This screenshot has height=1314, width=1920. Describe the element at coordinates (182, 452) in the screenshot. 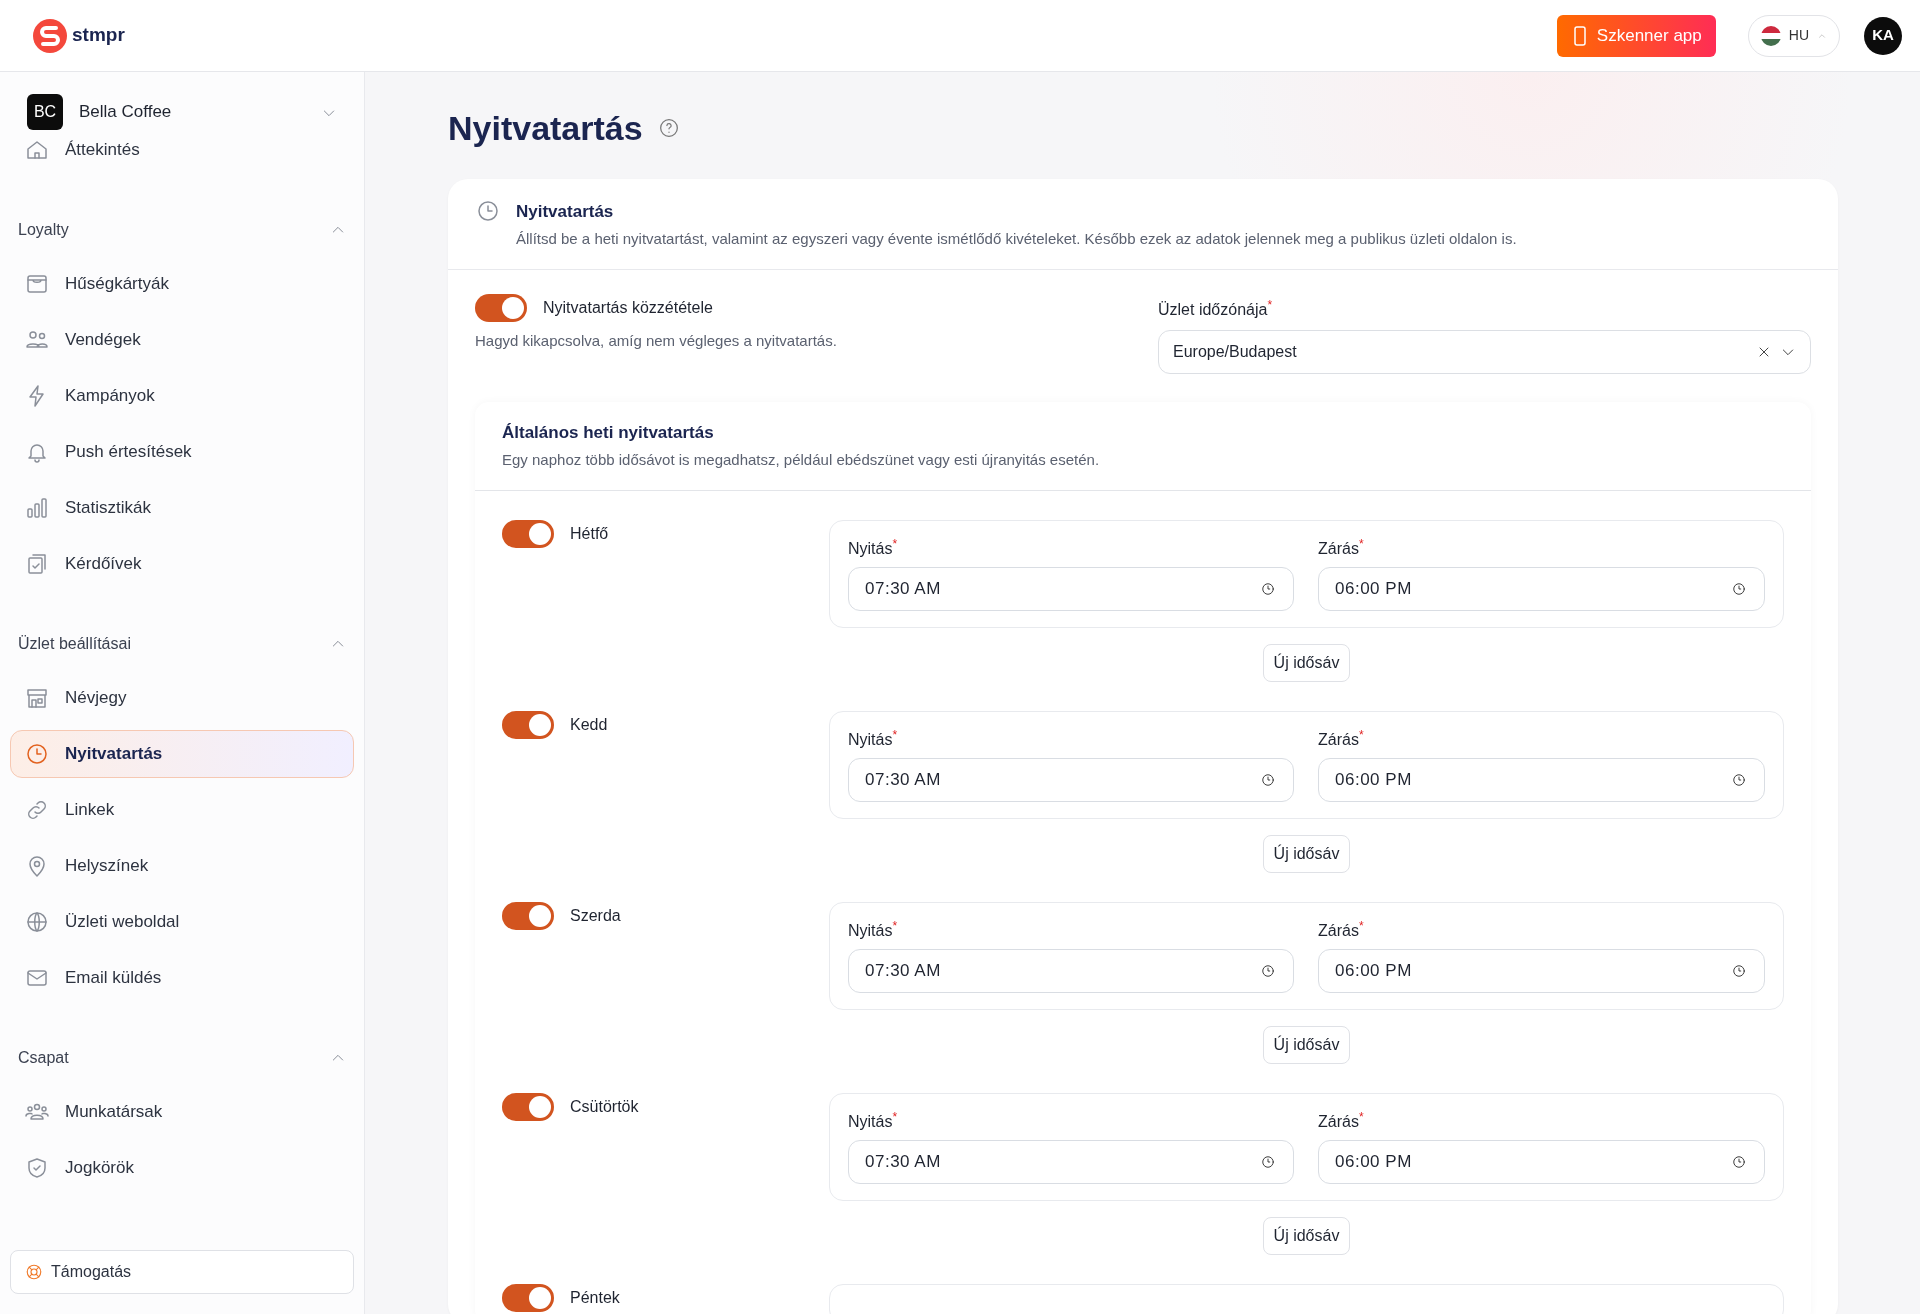

I see `sidebar-item: Push értesítések` at that location.